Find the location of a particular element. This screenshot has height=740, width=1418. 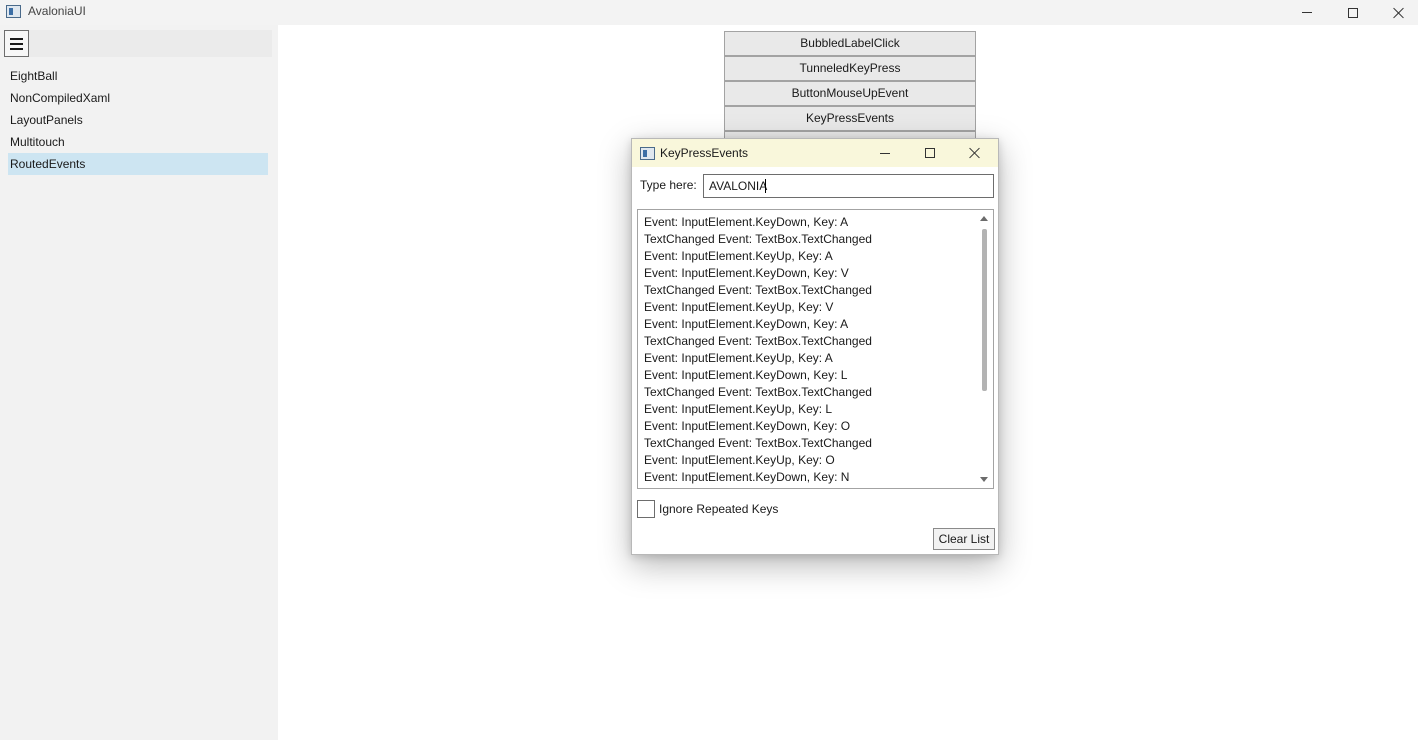

sidebar-item-layoutpanels: LayoutPanels is located at coordinates (138, 120).